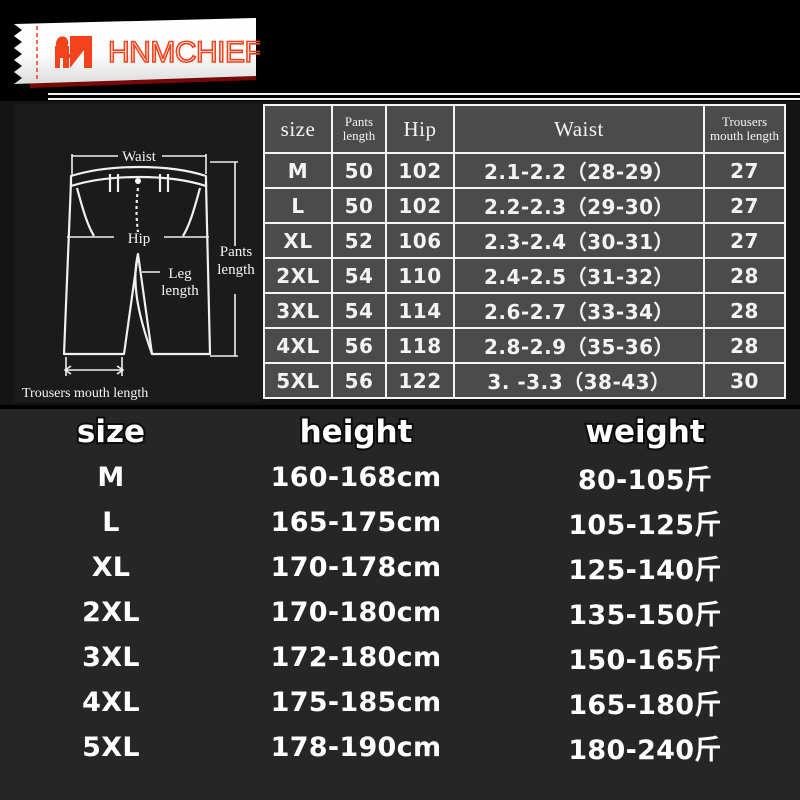  What do you see at coordinates (111, 657) in the screenshot?
I see `size-guide-cell-size: 3XL` at bounding box center [111, 657].